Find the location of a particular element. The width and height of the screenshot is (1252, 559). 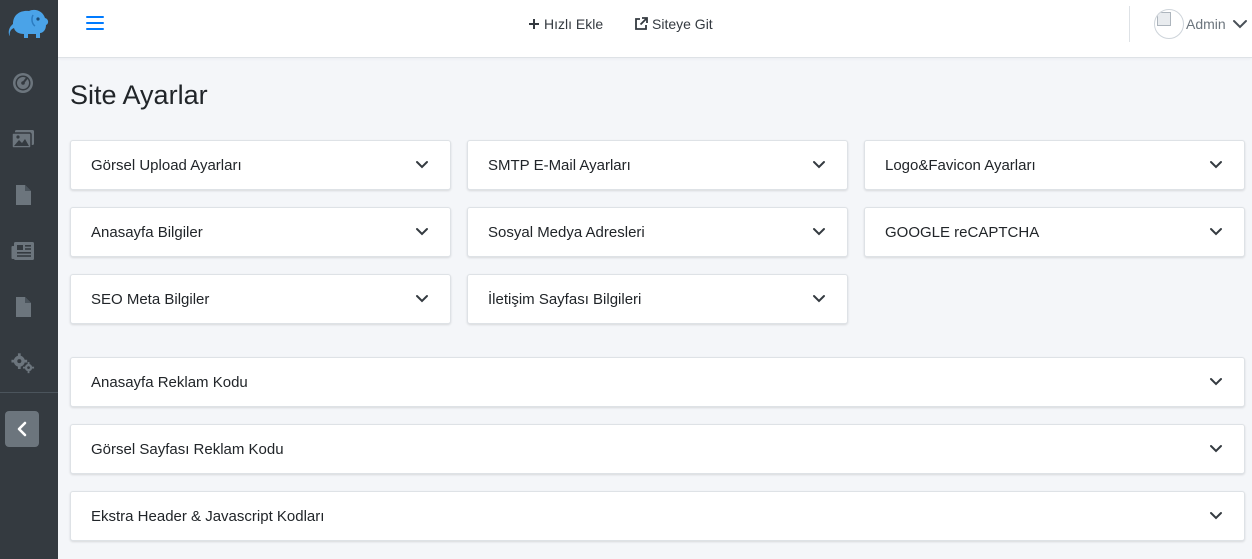

panel-label: Görsel Upload Ayarları is located at coordinates (166, 165).